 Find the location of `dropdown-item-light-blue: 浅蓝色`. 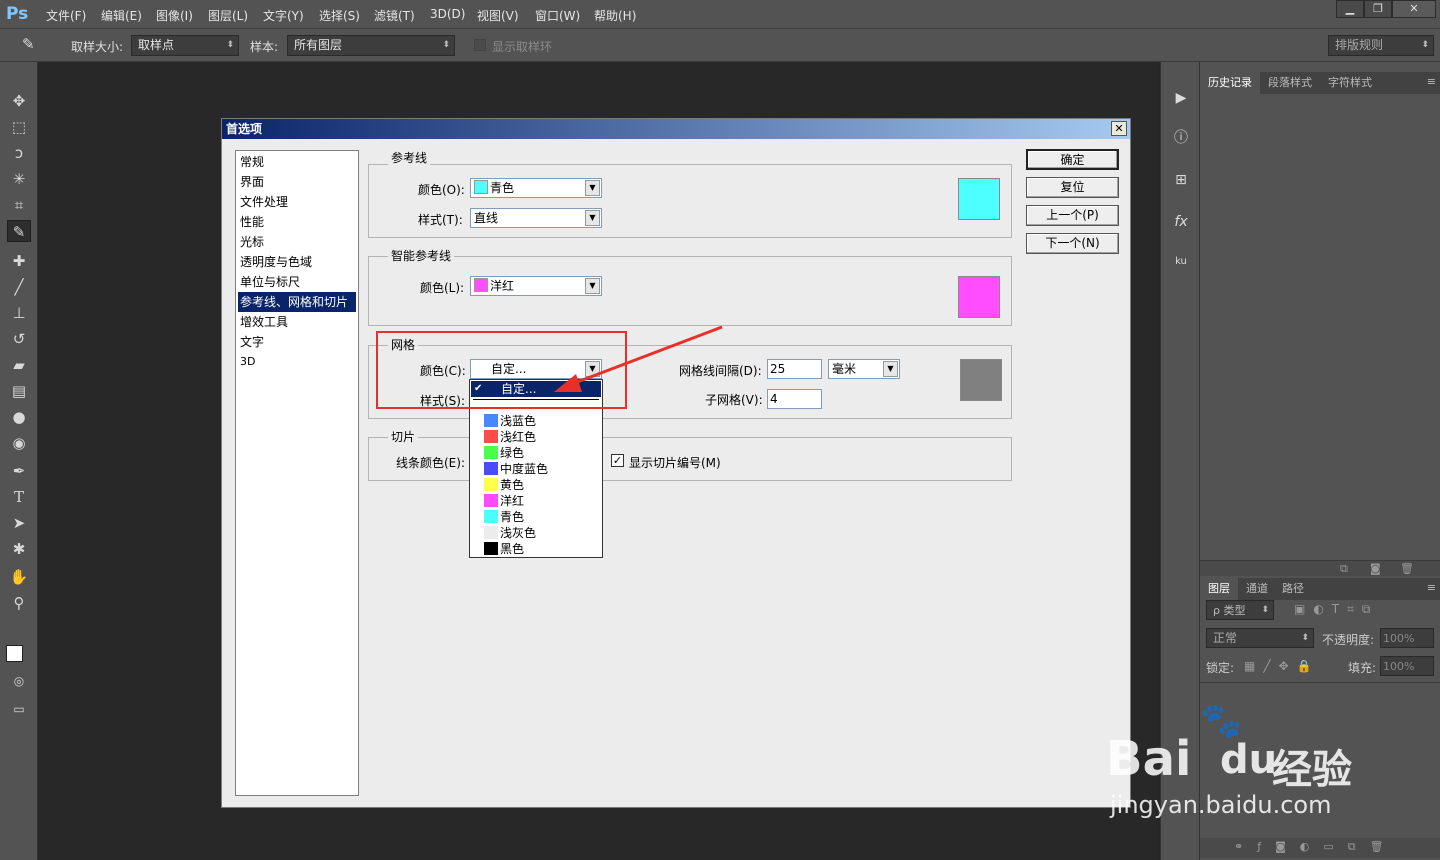

dropdown-item-light-blue: 浅蓝色 is located at coordinates (536, 421).